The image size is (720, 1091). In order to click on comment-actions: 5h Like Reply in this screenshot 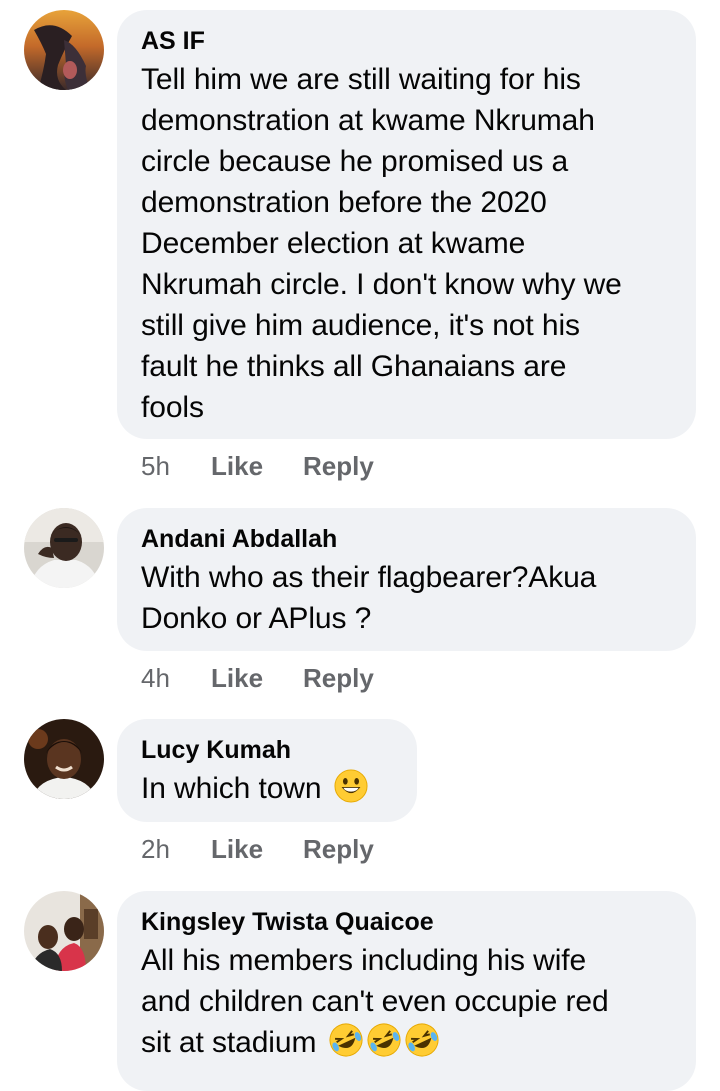, I will do `click(257, 466)`.